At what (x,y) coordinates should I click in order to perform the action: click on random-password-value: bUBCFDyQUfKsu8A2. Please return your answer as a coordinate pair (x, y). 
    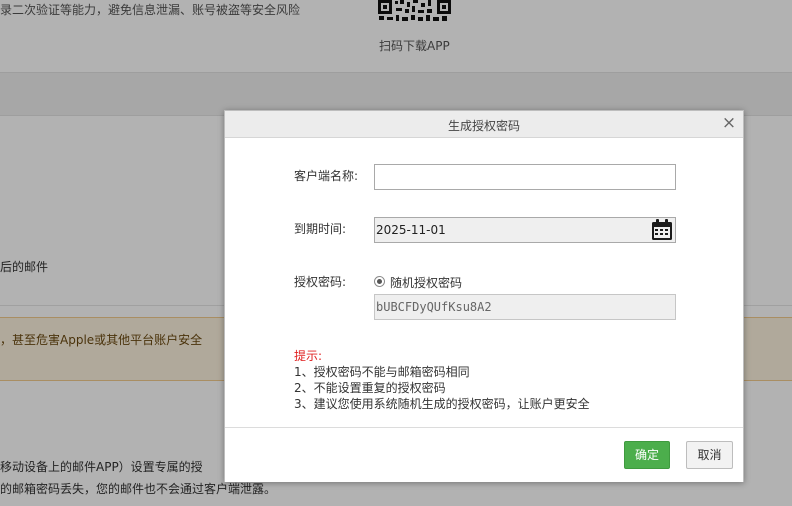
    Looking at the image, I should click on (434, 307).